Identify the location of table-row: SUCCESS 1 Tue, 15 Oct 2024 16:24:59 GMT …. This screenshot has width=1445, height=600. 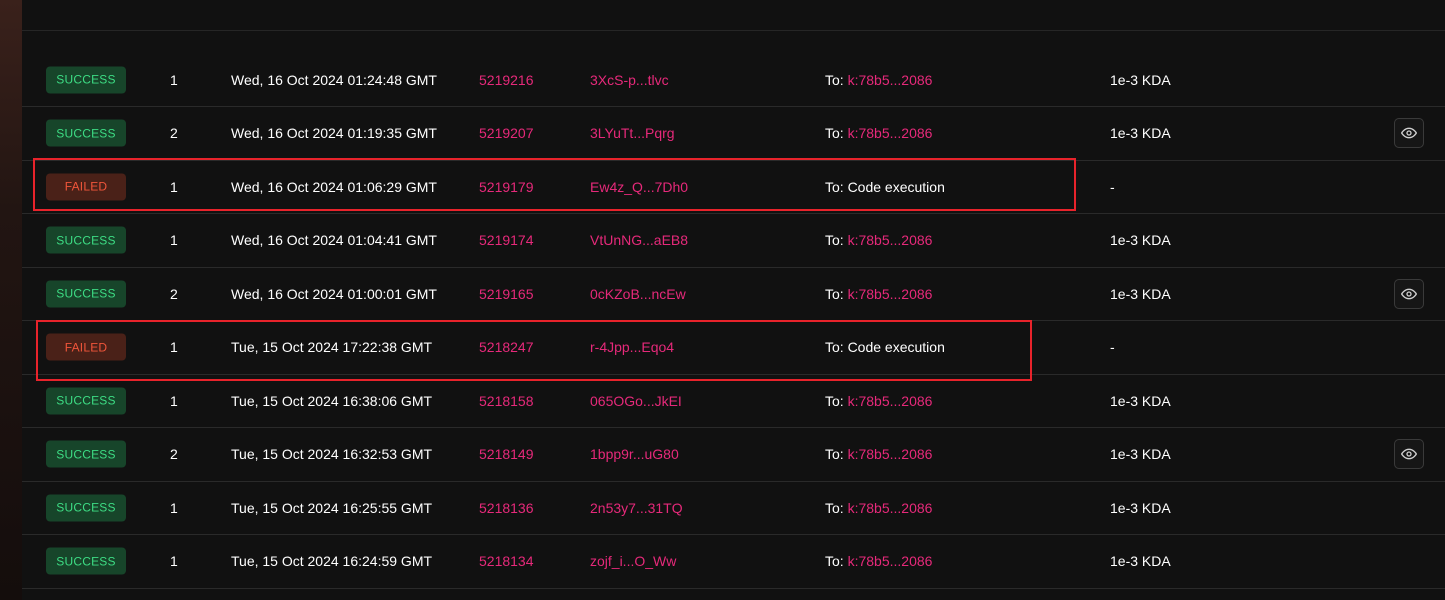
(733, 562).